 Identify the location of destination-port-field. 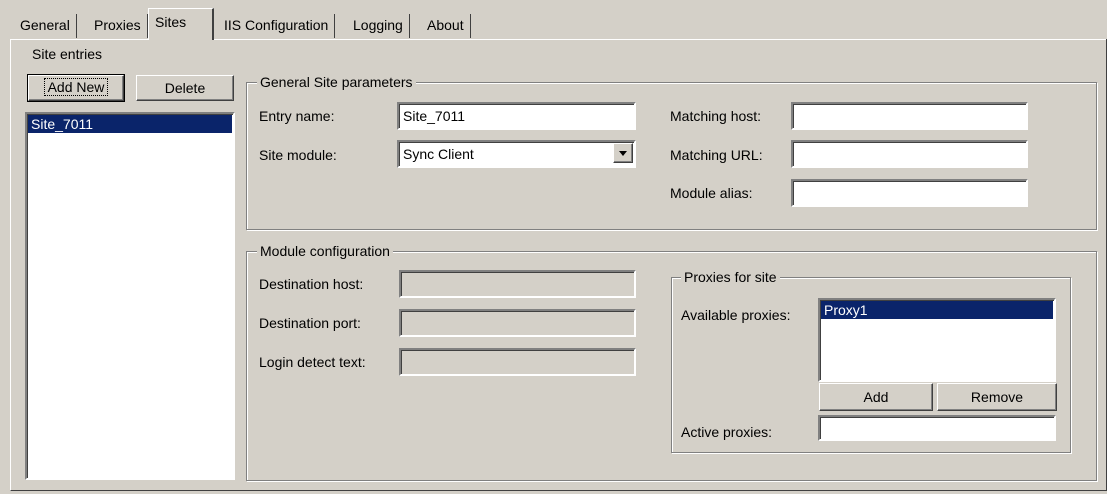
(517, 323).